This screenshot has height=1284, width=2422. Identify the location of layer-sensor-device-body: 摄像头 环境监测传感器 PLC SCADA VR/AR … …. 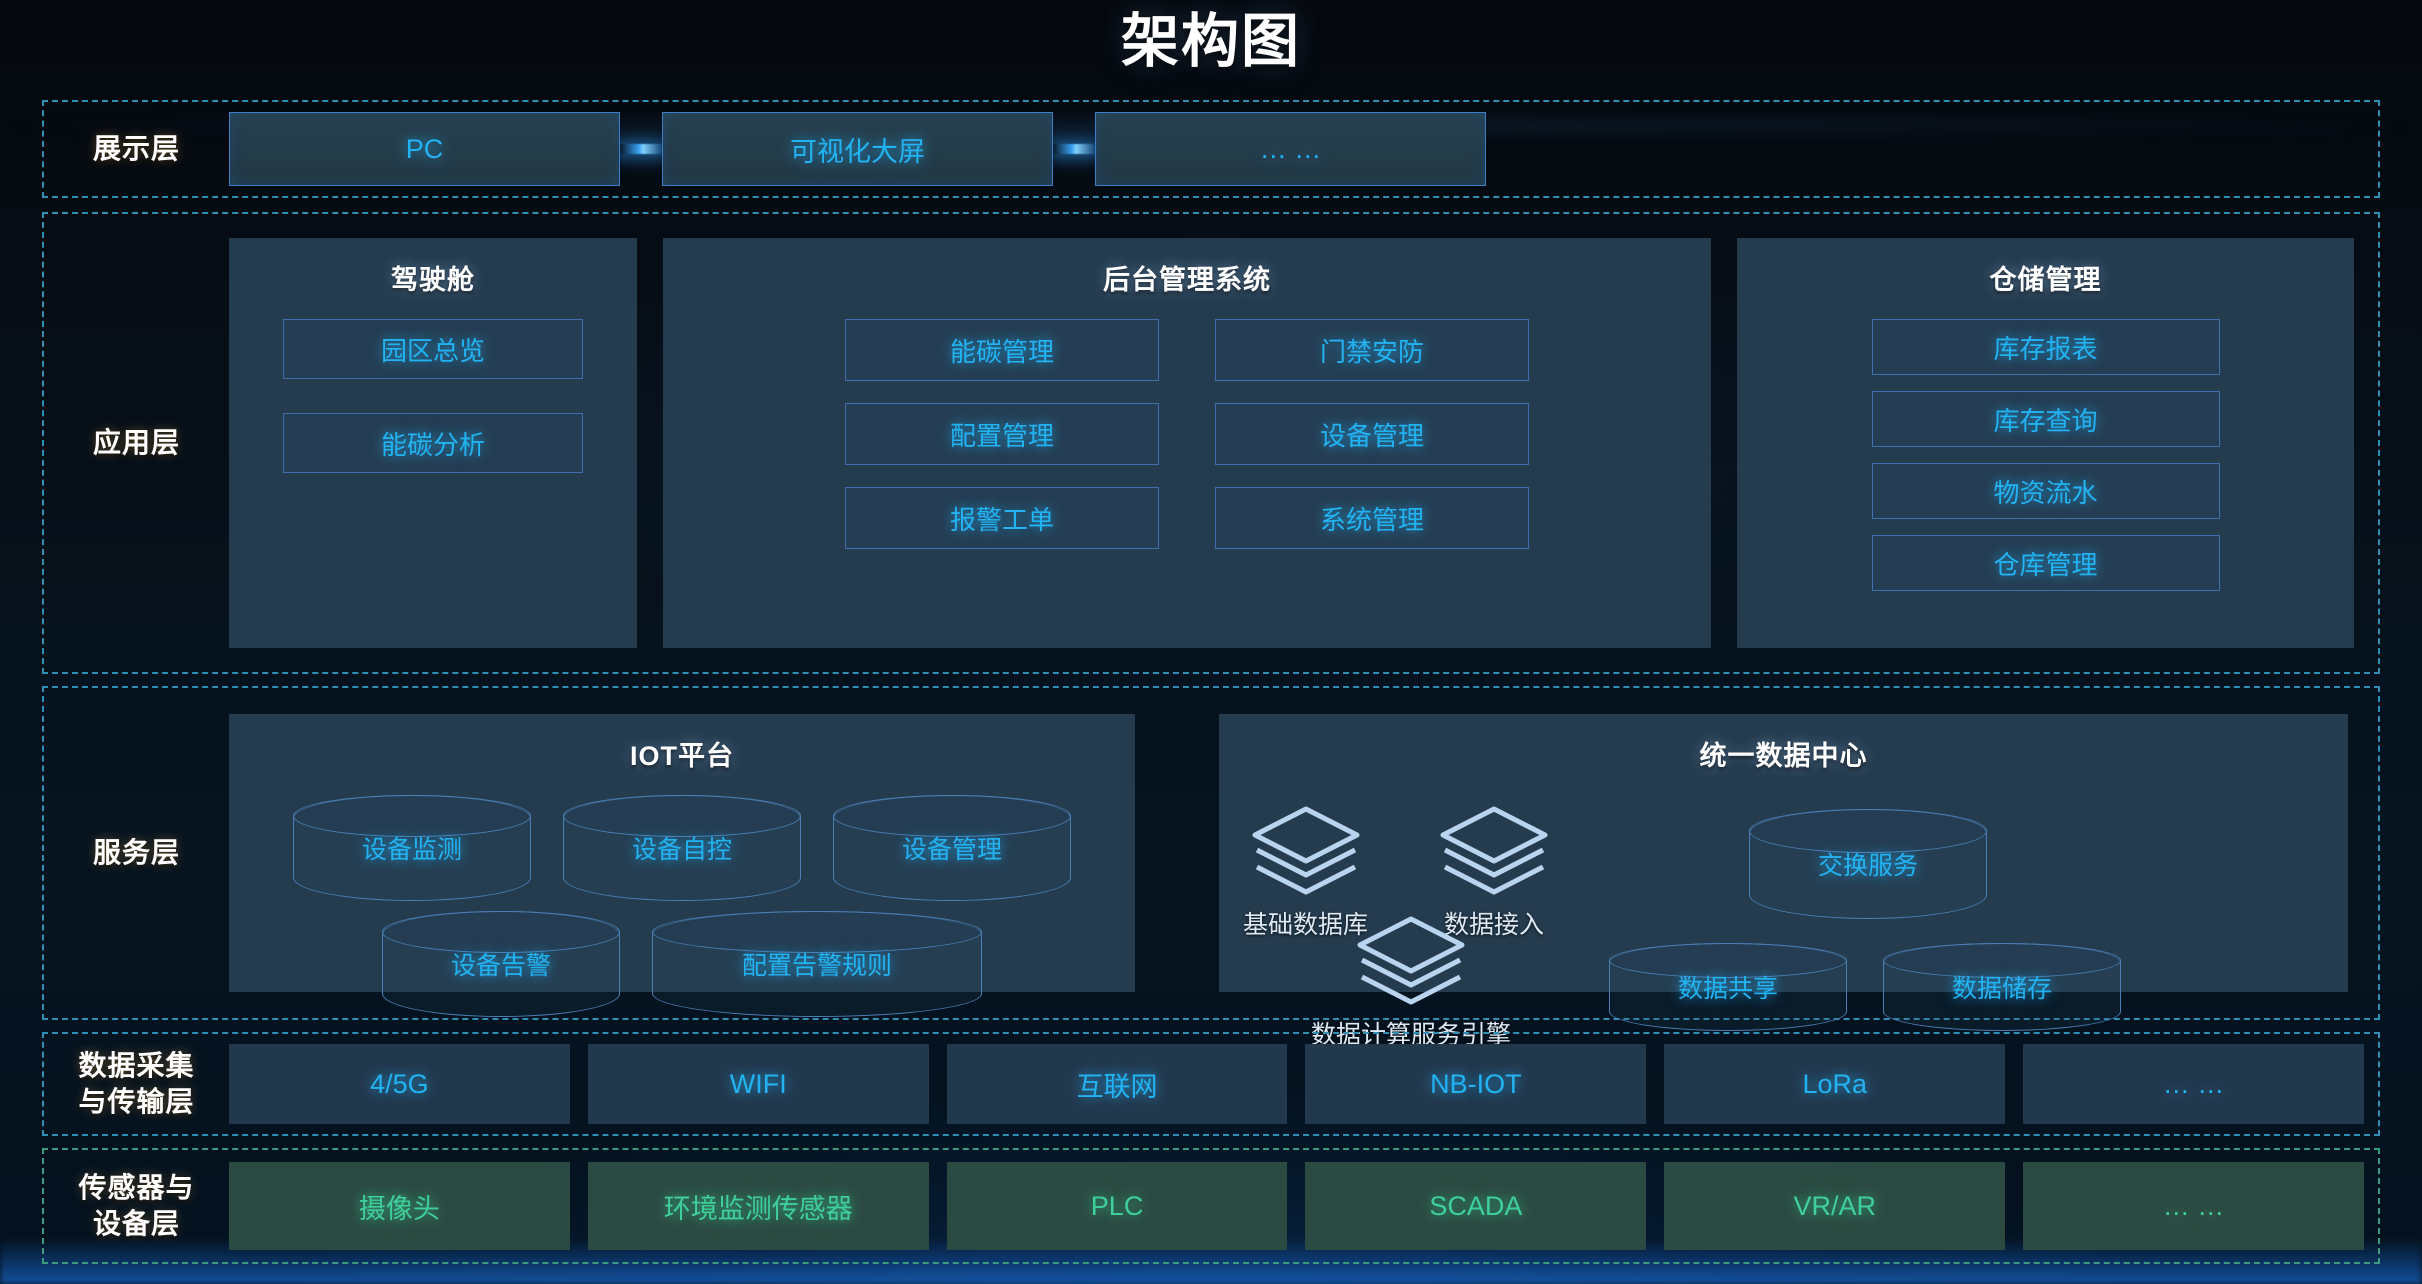
(1303, 1206).